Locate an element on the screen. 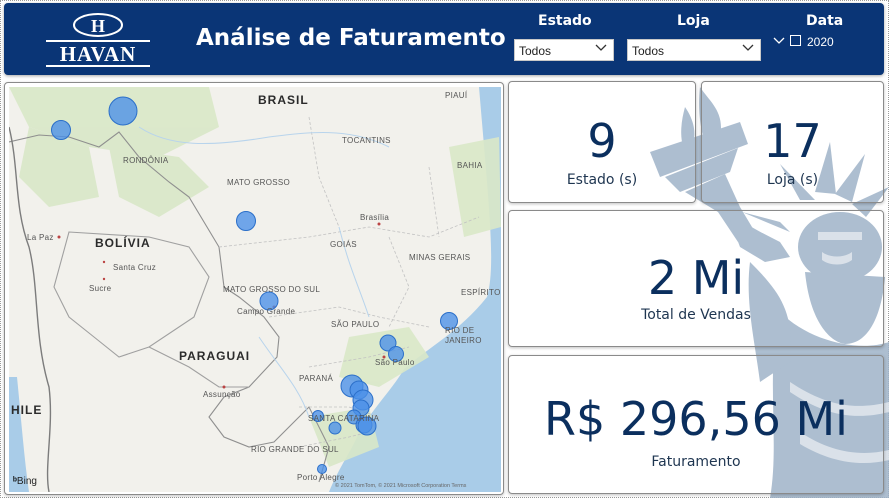  kpi-card-vendas: 2 Mi Total de Vendas is located at coordinates (696, 278).